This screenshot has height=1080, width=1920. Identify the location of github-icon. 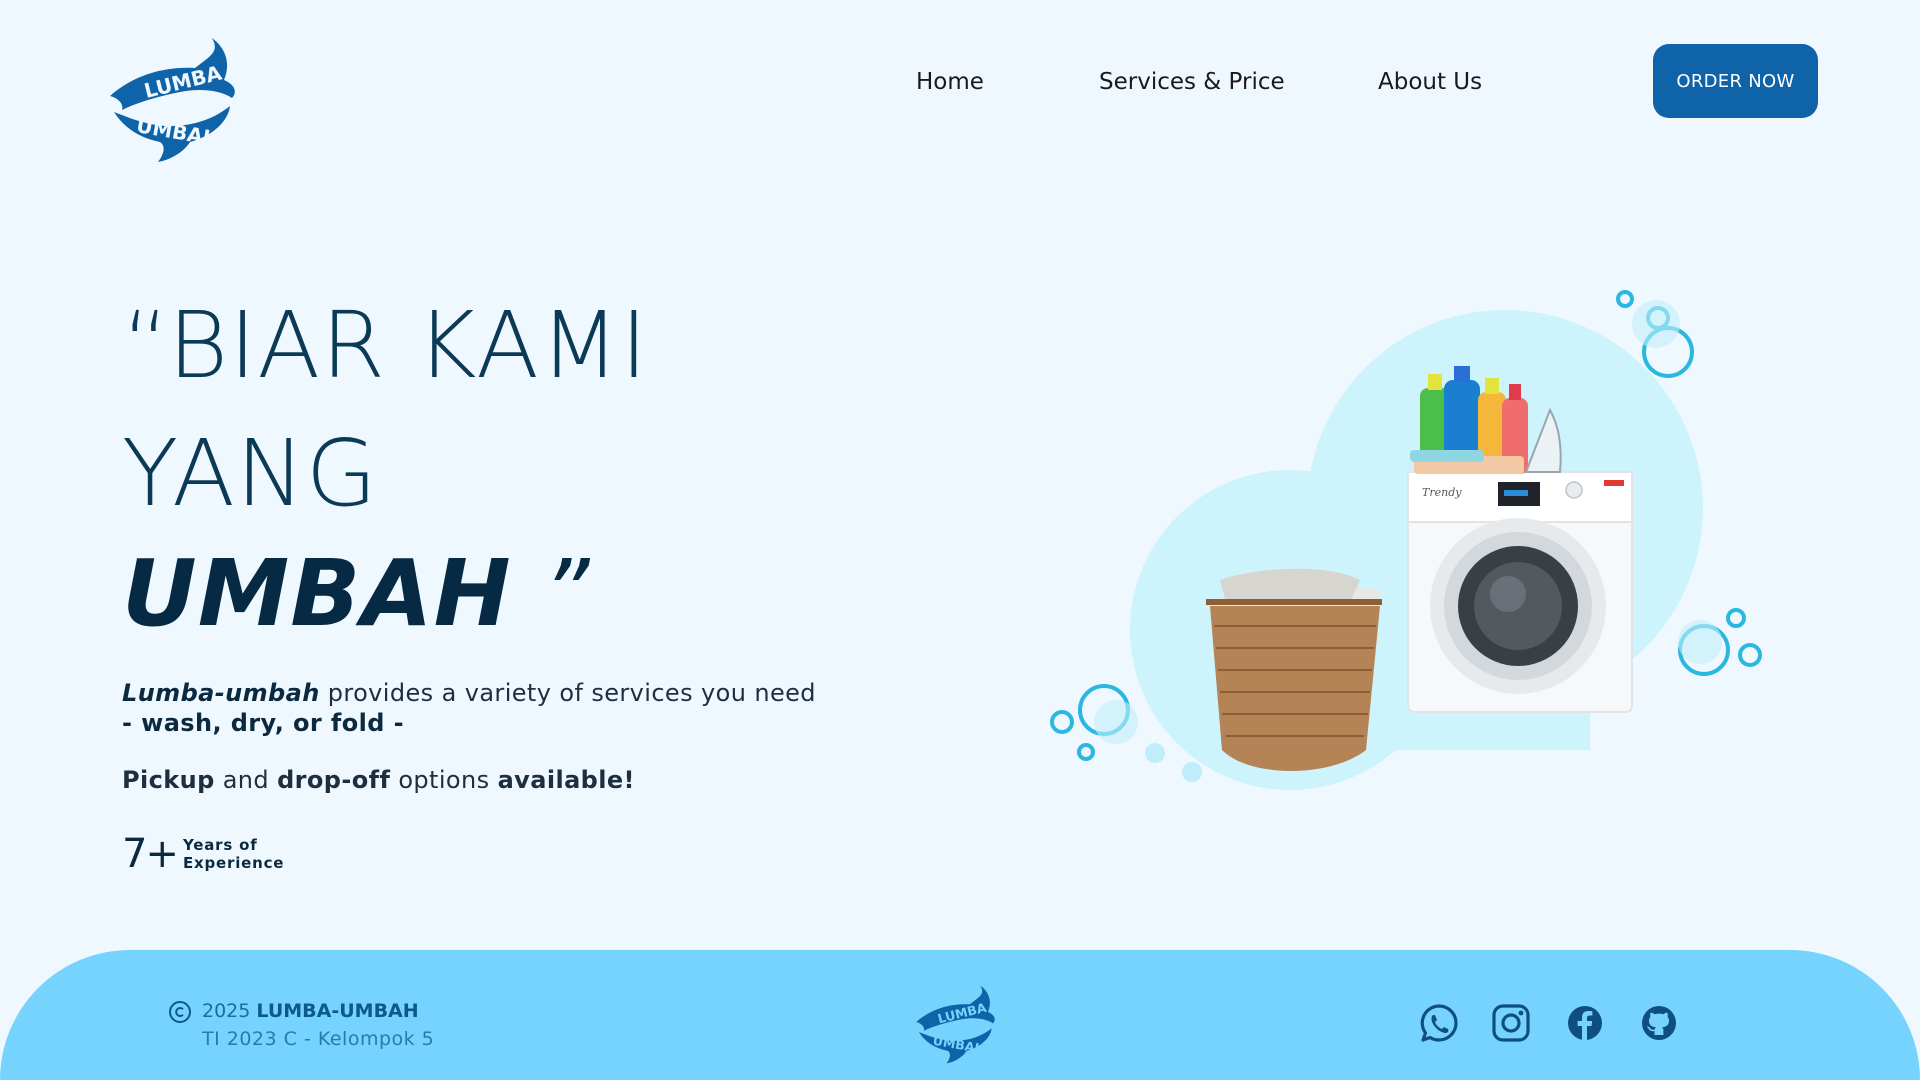
(1659, 1023).